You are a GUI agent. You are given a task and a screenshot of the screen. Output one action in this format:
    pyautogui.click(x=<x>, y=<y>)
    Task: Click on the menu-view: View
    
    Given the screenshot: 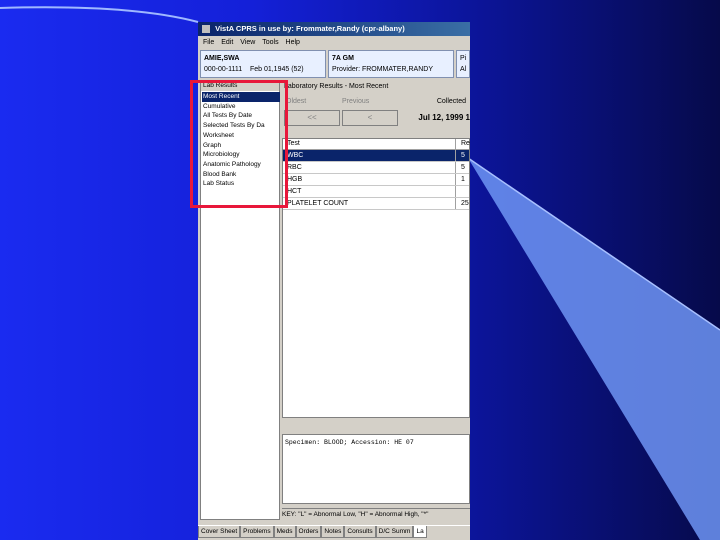 What is the action you would take?
    pyautogui.click(x=247, y=42)
    